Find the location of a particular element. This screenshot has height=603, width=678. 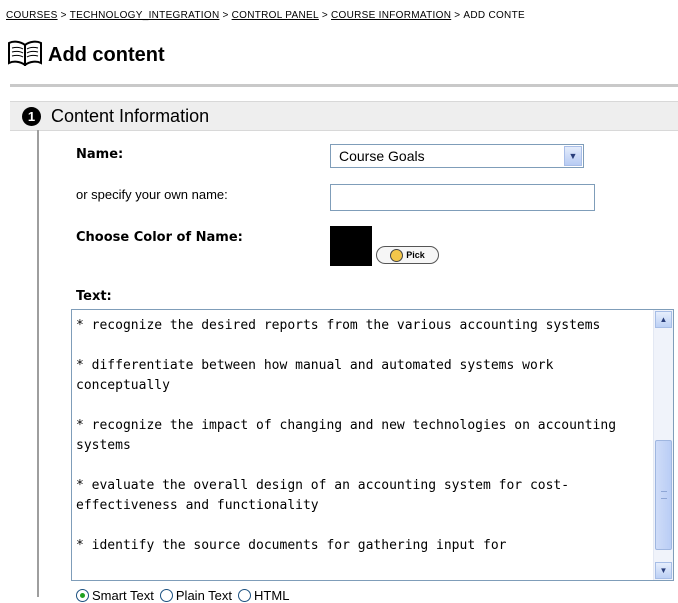

breadcrumb-current: ADD CONTE is located at coordinates (494, 15).